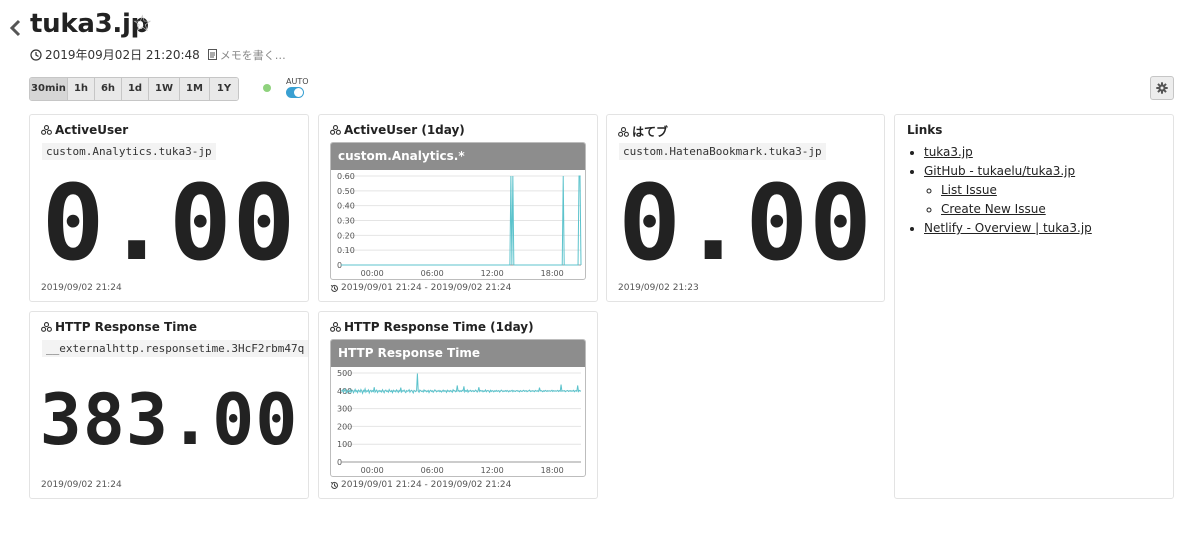 Image resolution: width=1200 pixels, height=536 pixels. What do you see at coordinates (925, 130) in the screenshot?
I see `widget-title: Links` at bounding box center [925, 130].